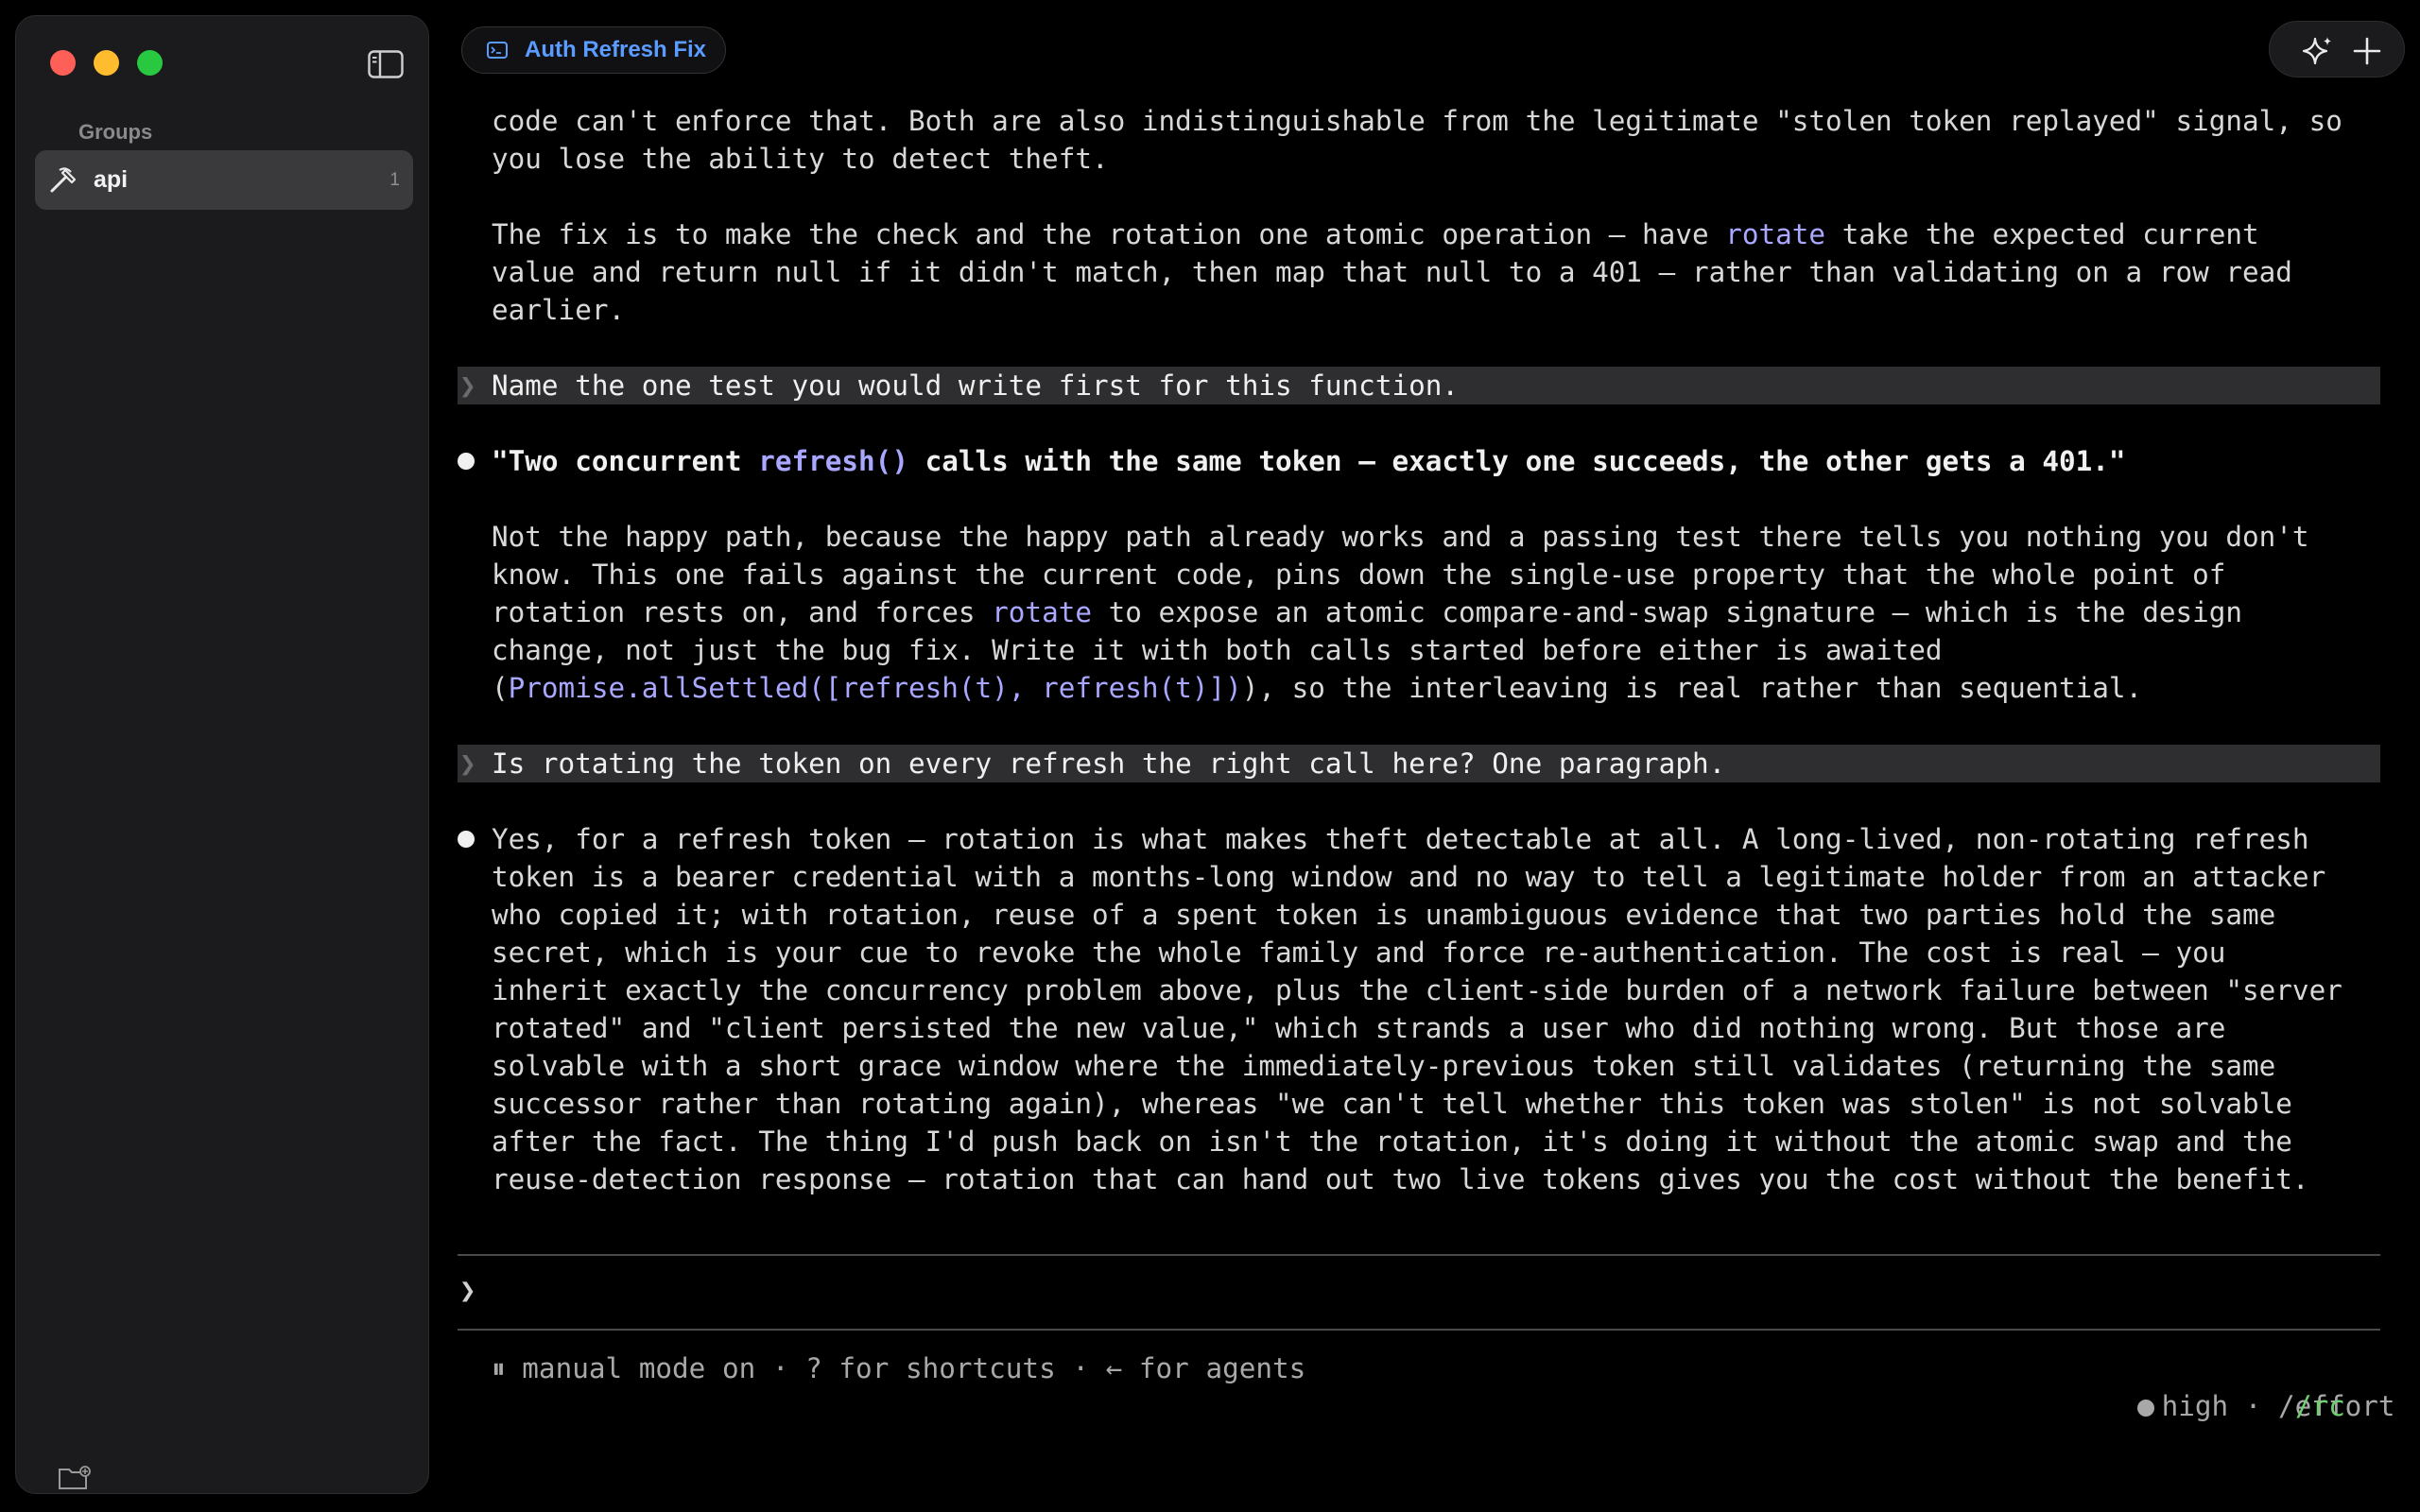  Describe the element at coordinates (2318, 51) in the screenshot. I see `sparkle-icon` at that location.